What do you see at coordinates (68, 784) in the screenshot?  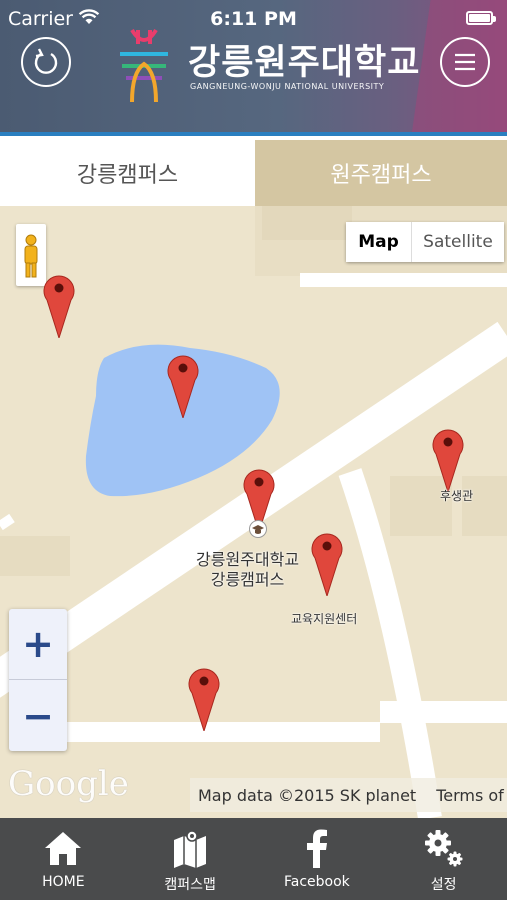 I see `google-logo: Google` at bounding box center [68, 784].